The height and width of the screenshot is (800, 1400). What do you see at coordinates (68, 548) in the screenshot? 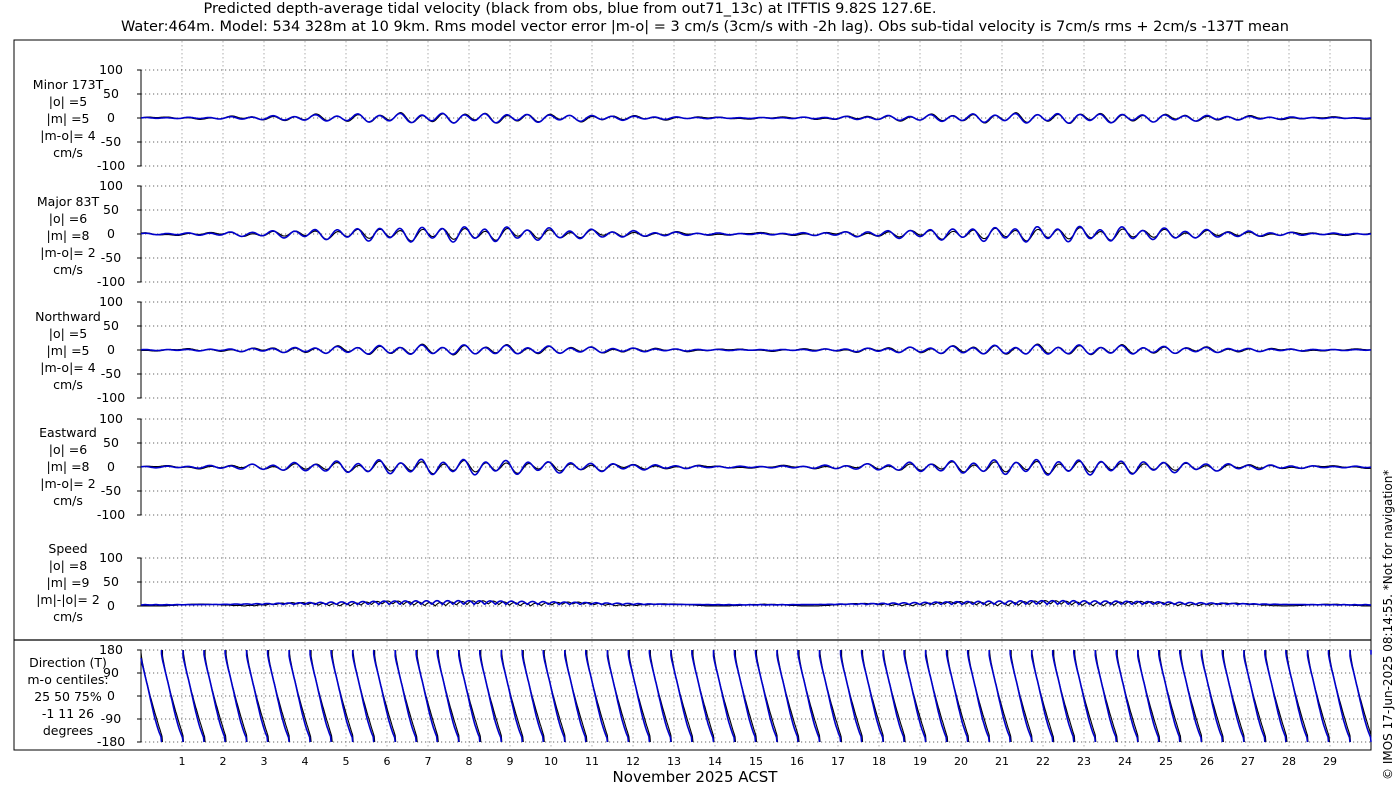
I see `panel-label-line: Speed` at bounding box center [68, 548].